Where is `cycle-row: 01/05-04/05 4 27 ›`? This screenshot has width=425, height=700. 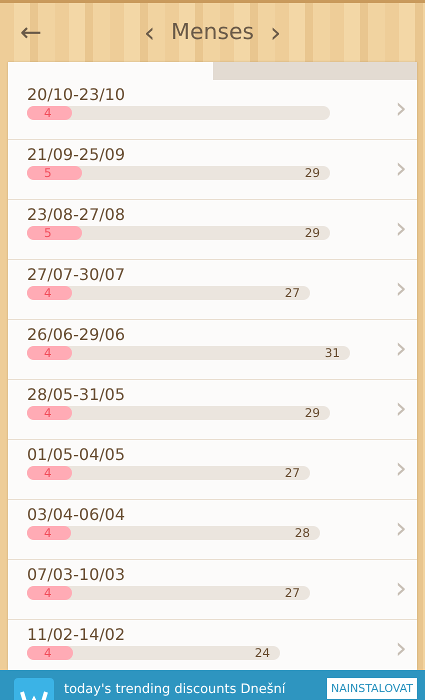
cycle-row: 01/05-04/05 4 27 › is located at coordinates (212, 470).